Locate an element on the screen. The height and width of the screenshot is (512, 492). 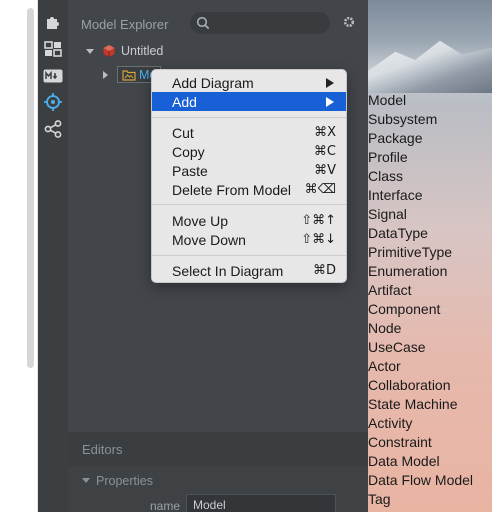
menu-item-label: Move Down is located at coordinates (209, 240).